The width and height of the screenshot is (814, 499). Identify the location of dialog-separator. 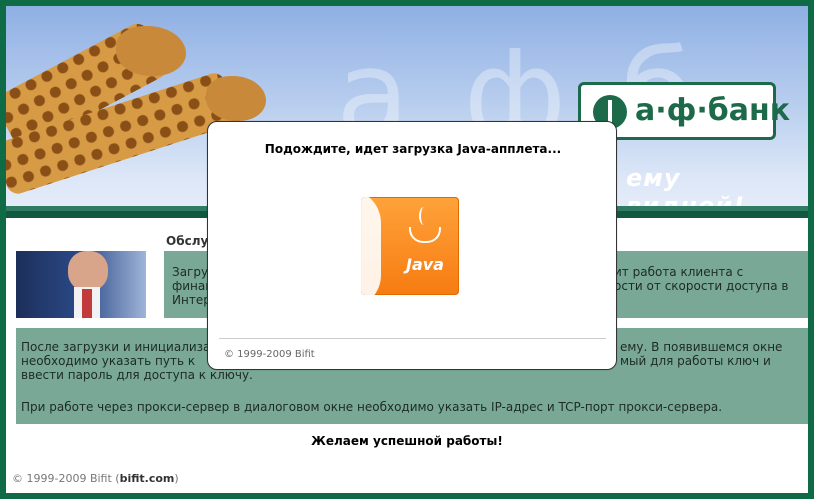
(412, 338).